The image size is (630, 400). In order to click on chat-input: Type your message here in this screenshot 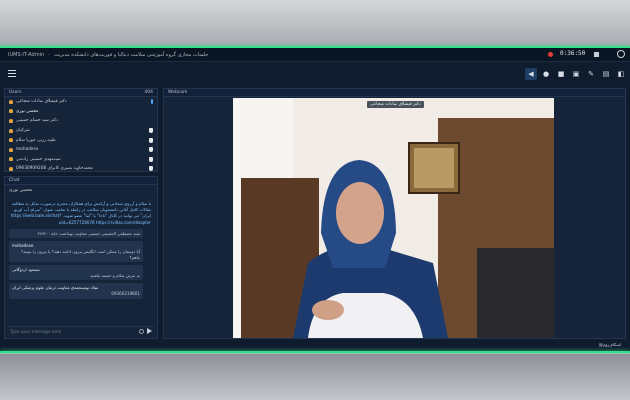, I will do `click(81, 330)`.